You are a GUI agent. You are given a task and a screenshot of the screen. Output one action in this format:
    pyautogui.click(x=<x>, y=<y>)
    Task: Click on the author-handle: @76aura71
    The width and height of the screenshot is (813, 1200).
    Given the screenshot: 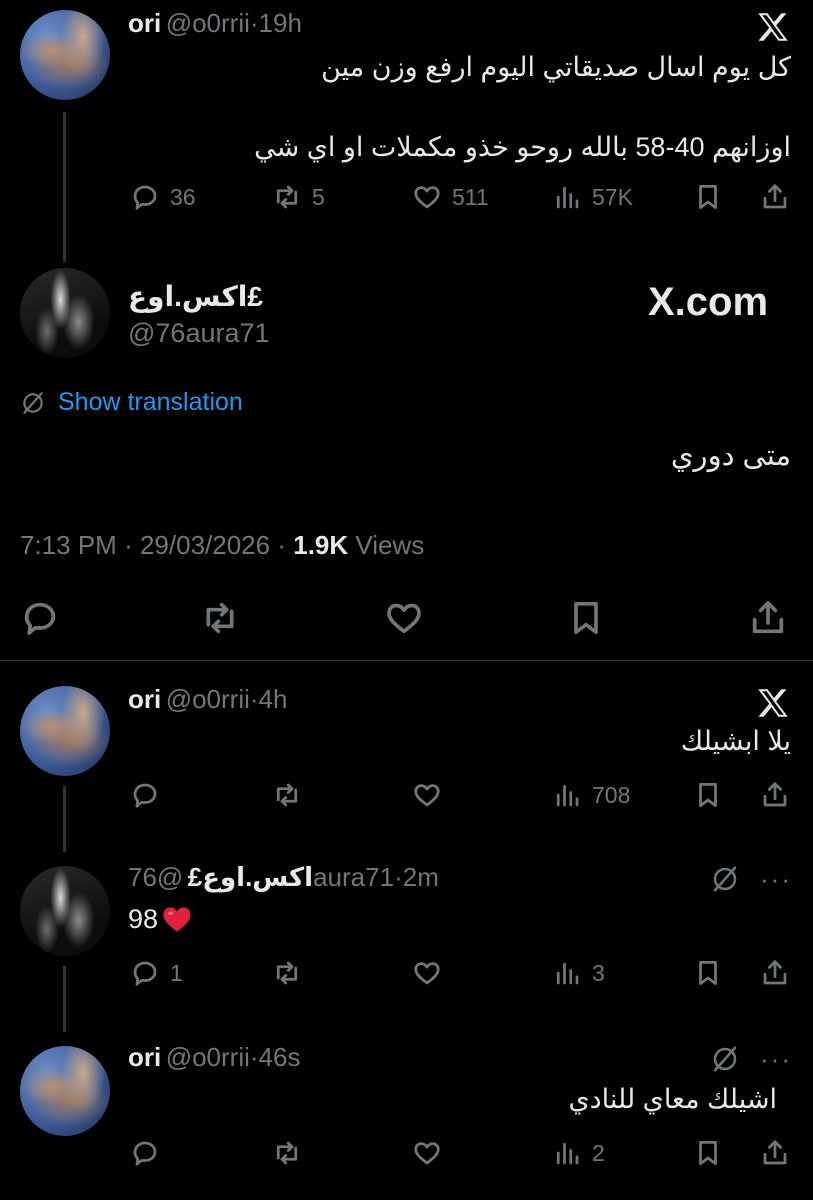 What is the action you would take?
    pyautogui.click(x=199, y=333)
    